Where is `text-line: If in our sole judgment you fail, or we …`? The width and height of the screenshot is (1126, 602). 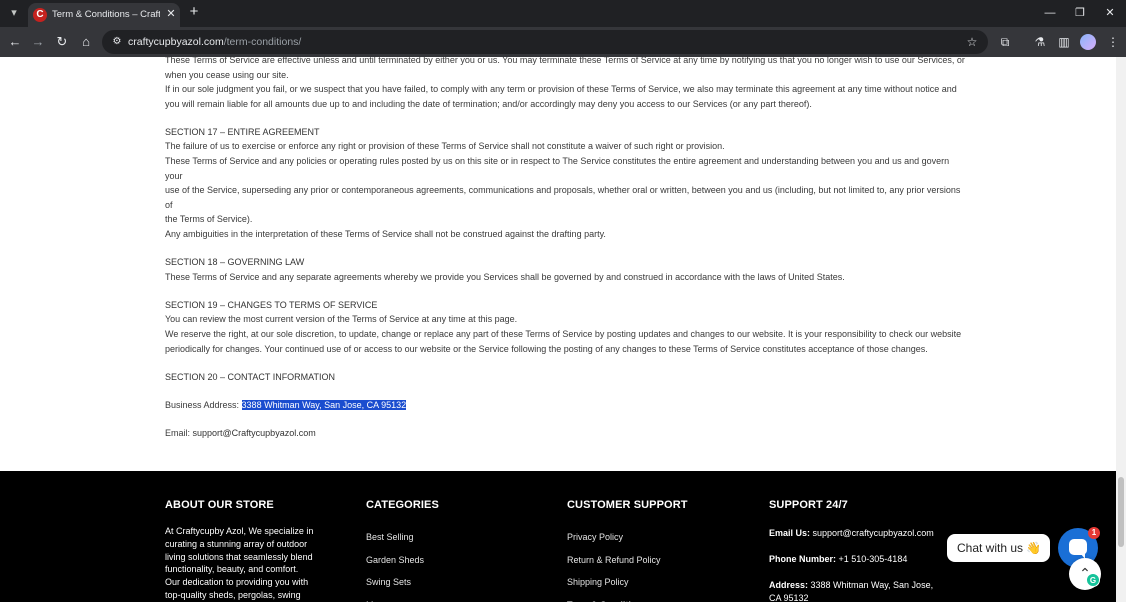 text-line: If in our sole judgment you fail, or we … is located at coordinates (561, 89).